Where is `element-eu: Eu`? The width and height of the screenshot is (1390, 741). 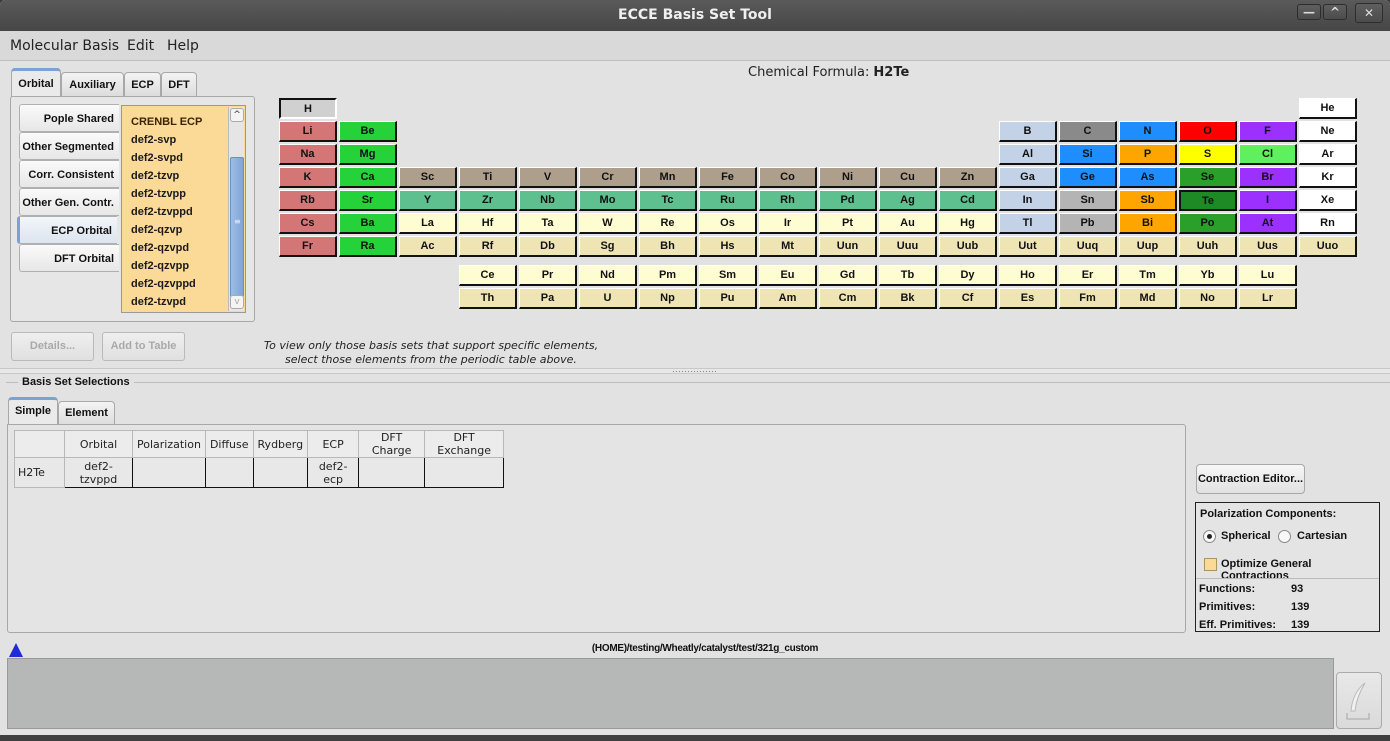 element-eu: Eu is located at coordinates (788, 275).